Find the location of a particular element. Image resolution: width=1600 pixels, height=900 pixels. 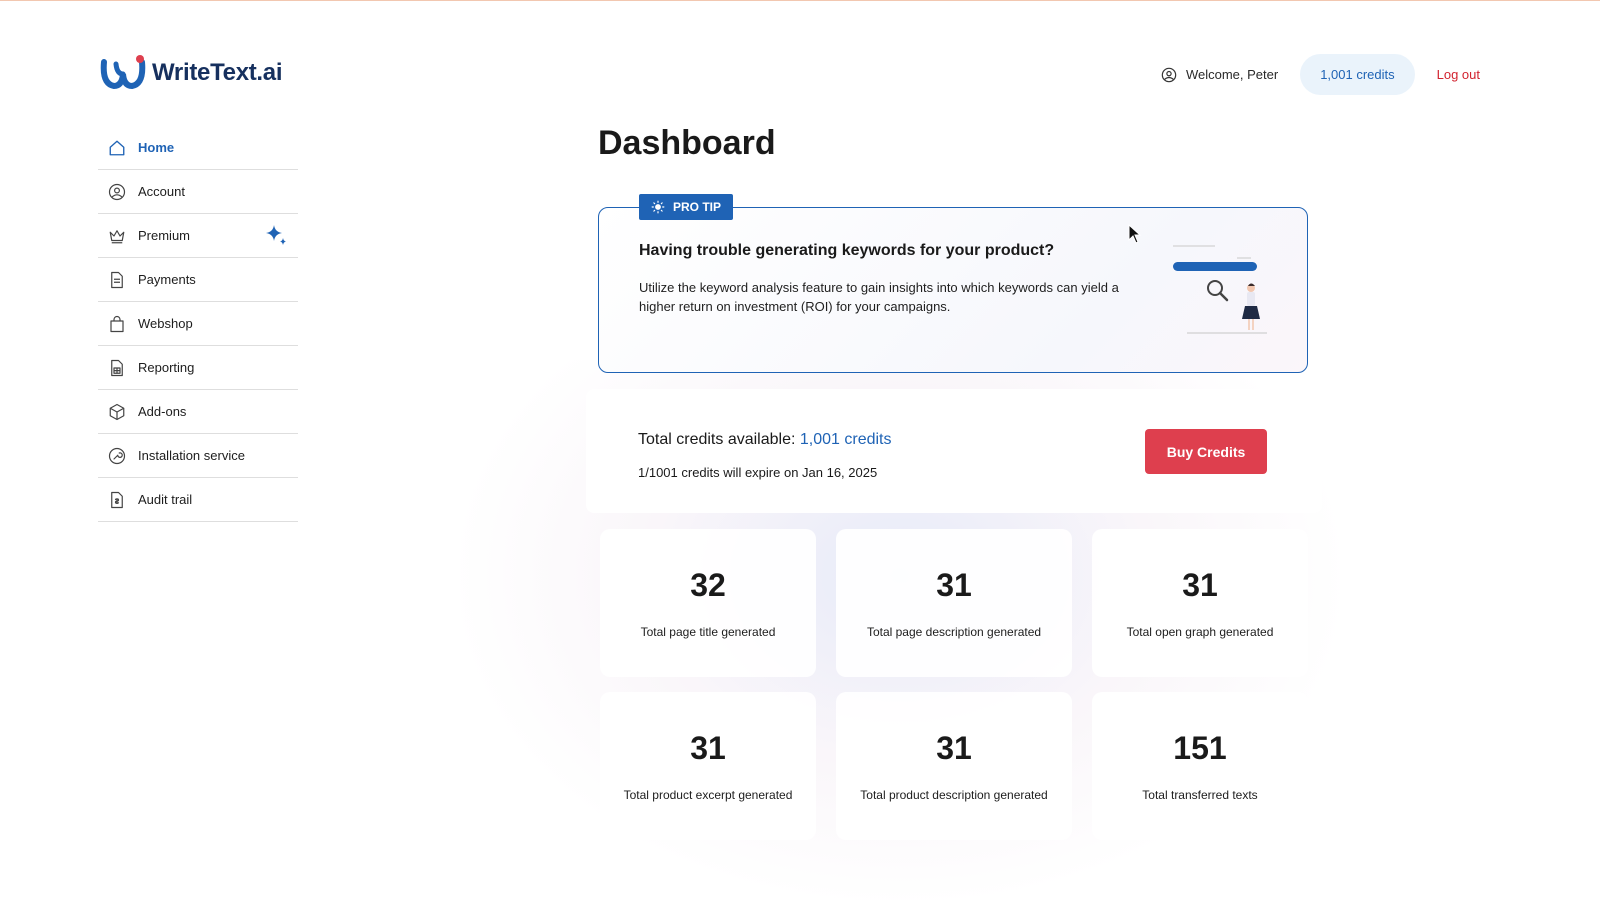

stat-label: Total transferred texts is located at coordinates (1200, 795).